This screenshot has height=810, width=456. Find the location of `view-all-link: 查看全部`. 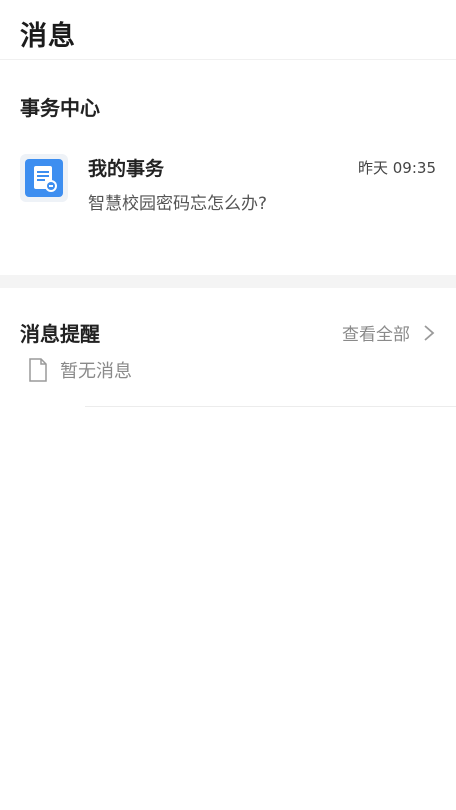

view-all-link: 查看全部 is located at coordinates (389, 332).